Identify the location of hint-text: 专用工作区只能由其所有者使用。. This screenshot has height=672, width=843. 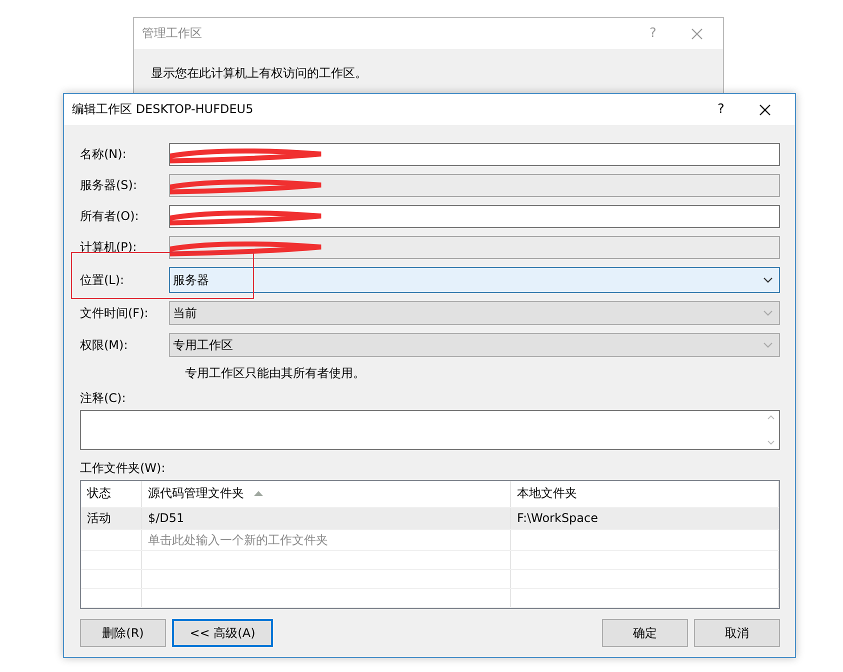
(275, 373).